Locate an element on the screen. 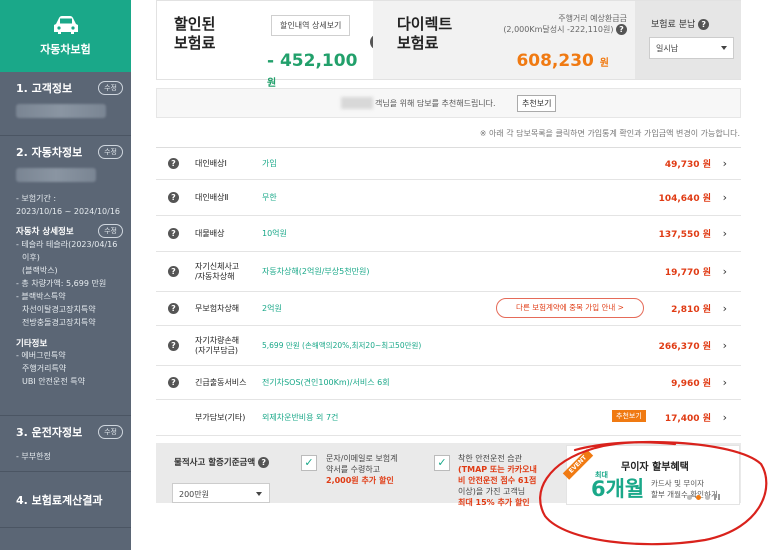  detail-line: - 총 차량가액: 5,699 만원 is located at coordinates (61, 283).